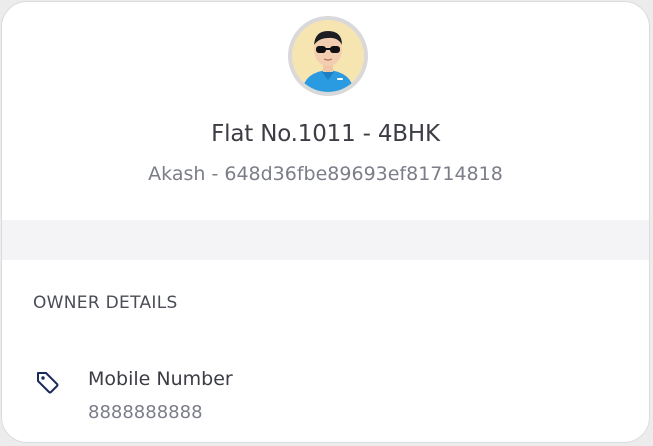  I want to click on mobile-number-label: Mobile Number, so click(160, 379).